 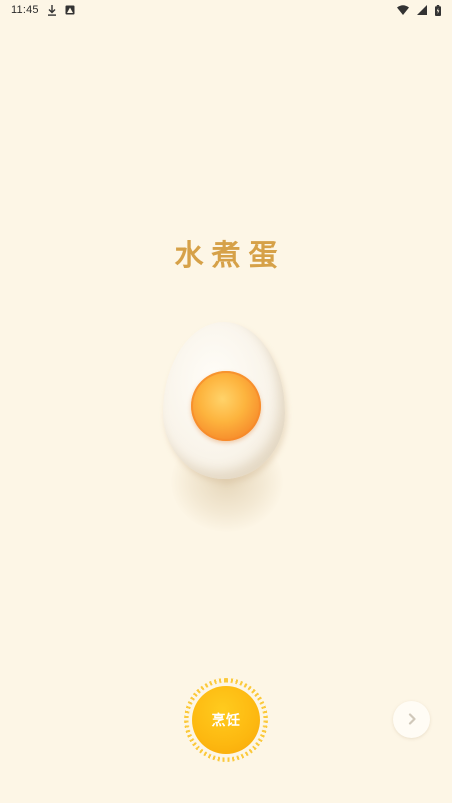 I want to click on boiled-egg-half-icon, so click(x=225, y=427).